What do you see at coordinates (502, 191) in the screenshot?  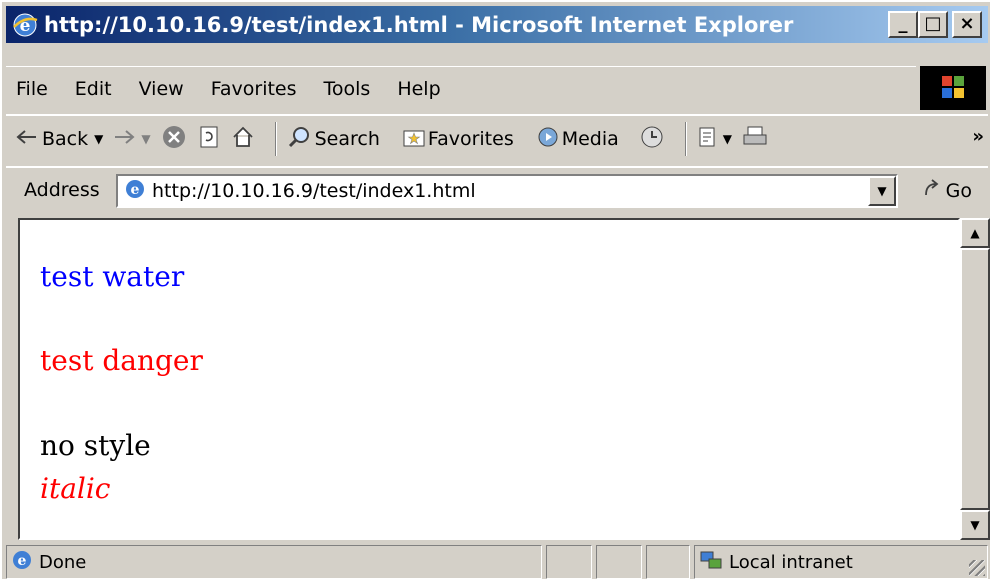 I see `address-input` at bounding box center [502, 191].